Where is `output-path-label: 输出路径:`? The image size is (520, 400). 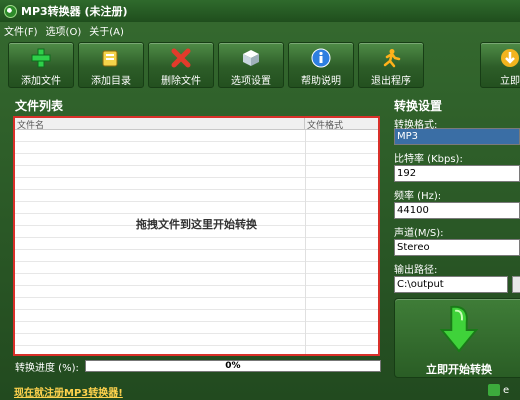 output-path-label: 输出路径: is located at coordinates (416, 270).